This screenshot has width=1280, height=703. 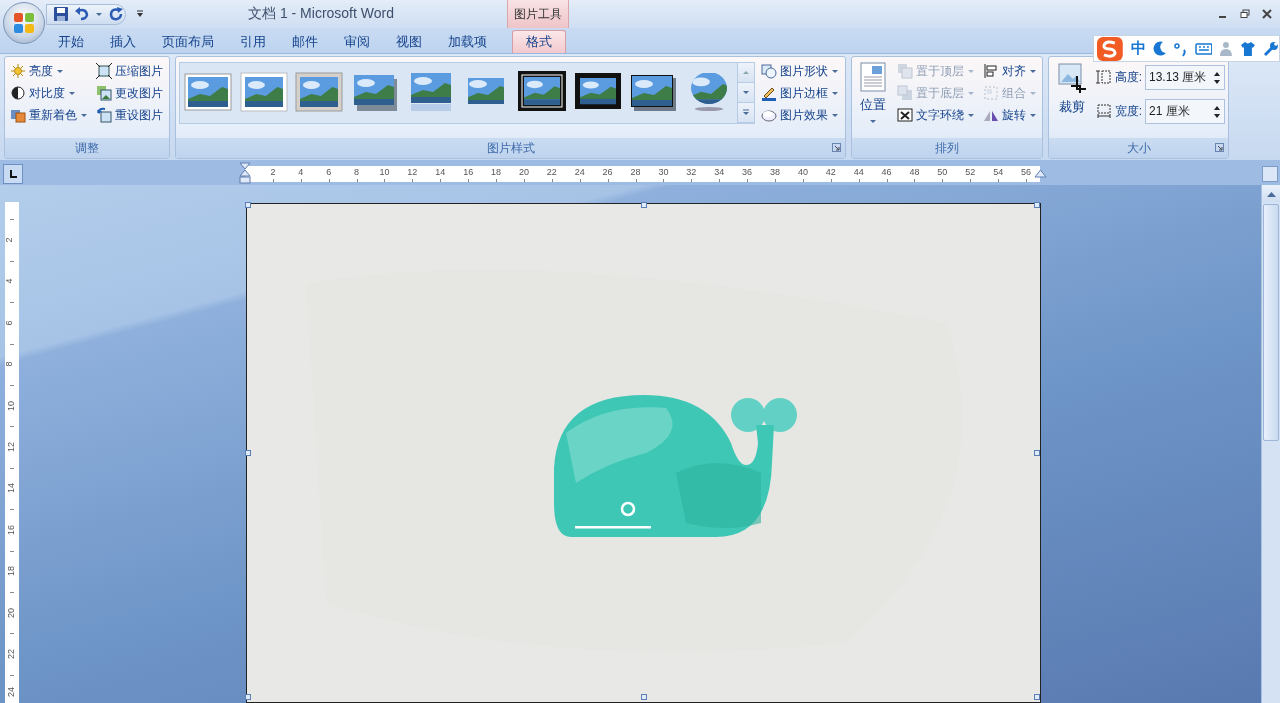 What do you see at coordinates (1271, 193) in the screenshot?
I see `scroll-up-icon` at bounding box center [1271, 193].